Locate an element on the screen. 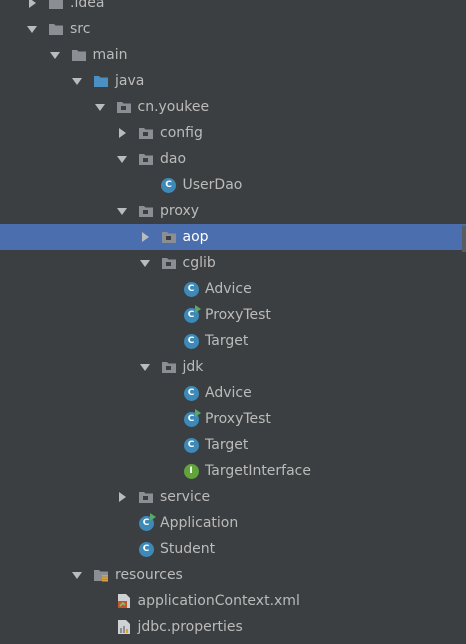  tree-item-main: main is located at coordinates (233, 55).